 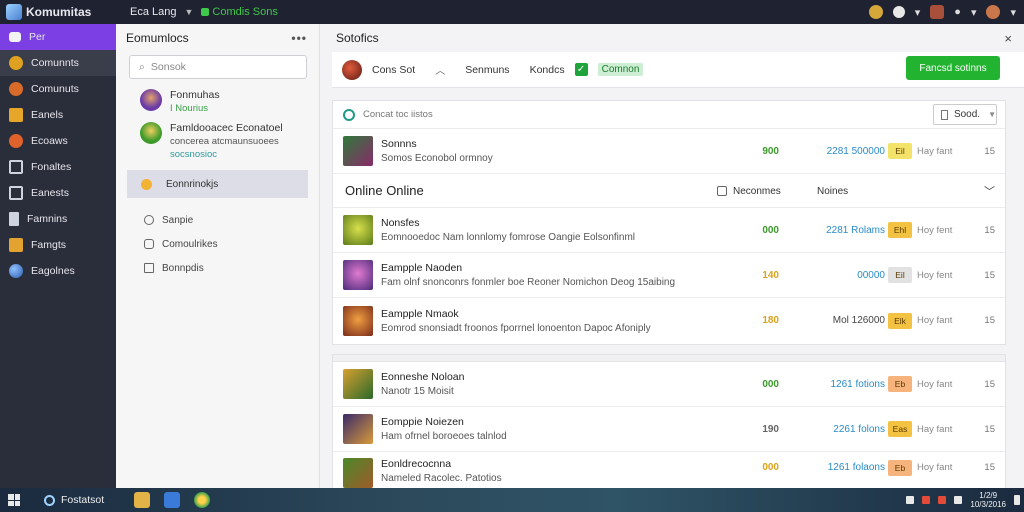 What do you see at coordinates (58, 89) in the screenshot?
I see `nav-item-games: Comunuts` at bounding box center [58, 89].